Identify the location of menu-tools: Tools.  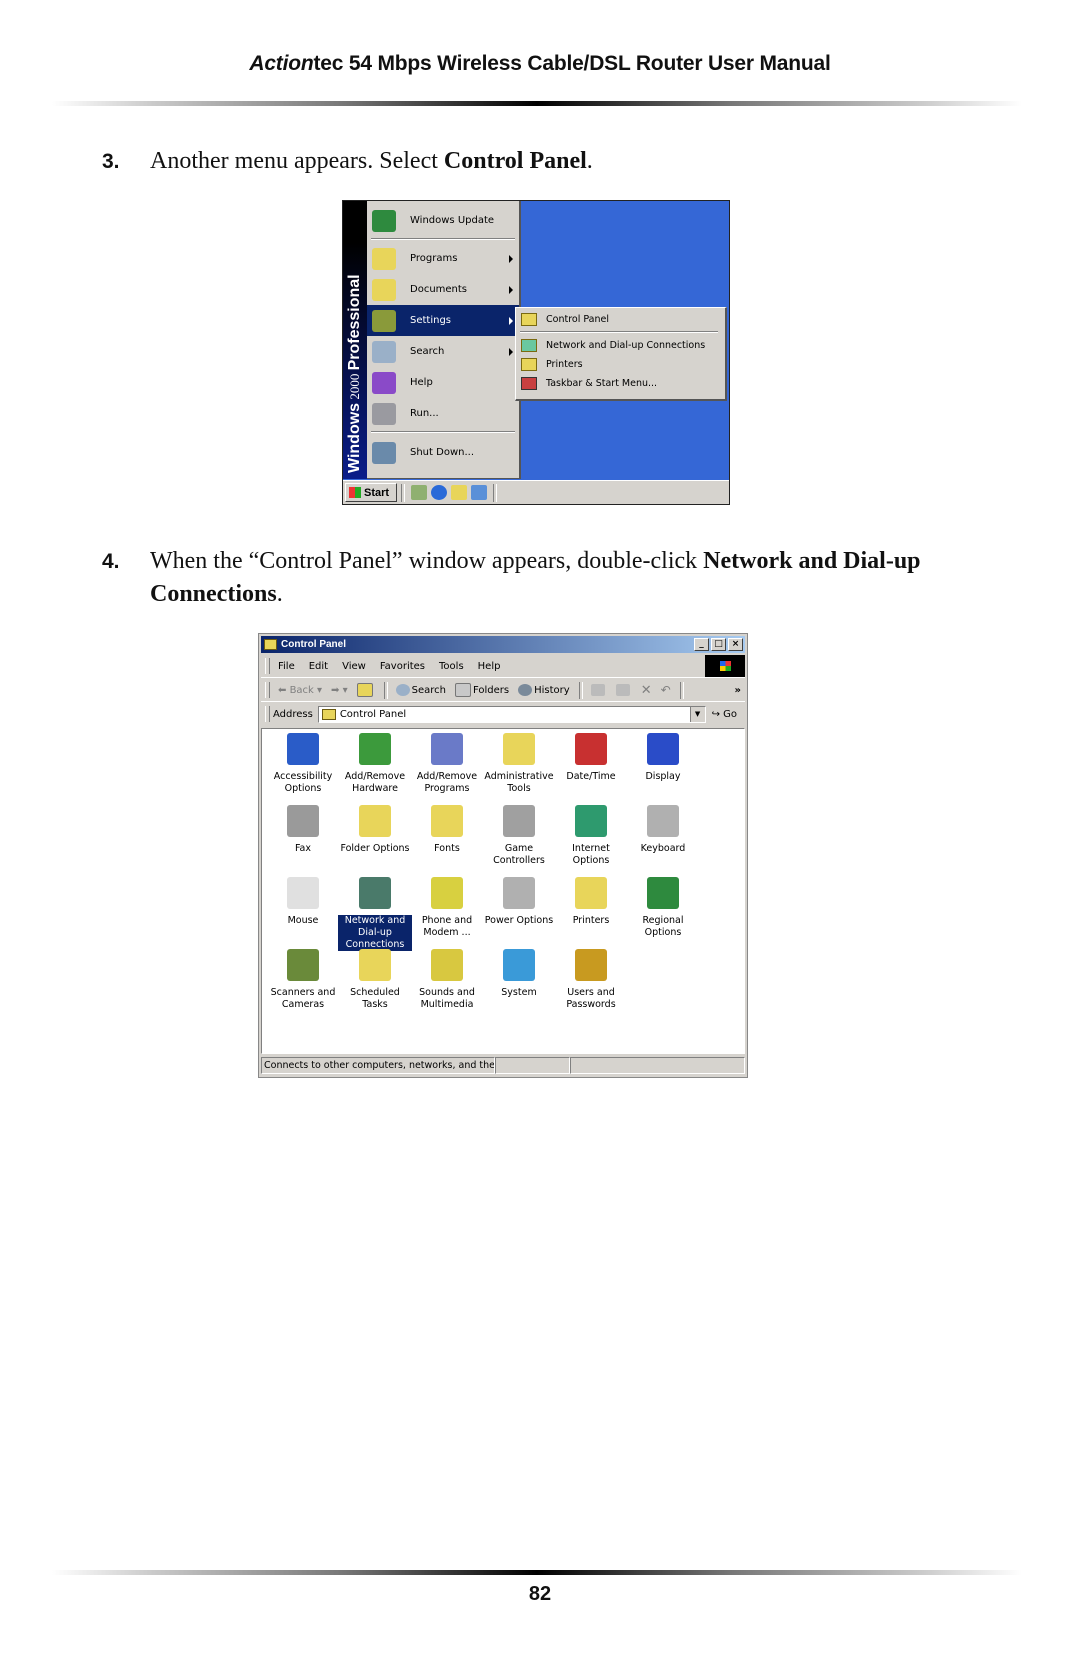
(451, 666).